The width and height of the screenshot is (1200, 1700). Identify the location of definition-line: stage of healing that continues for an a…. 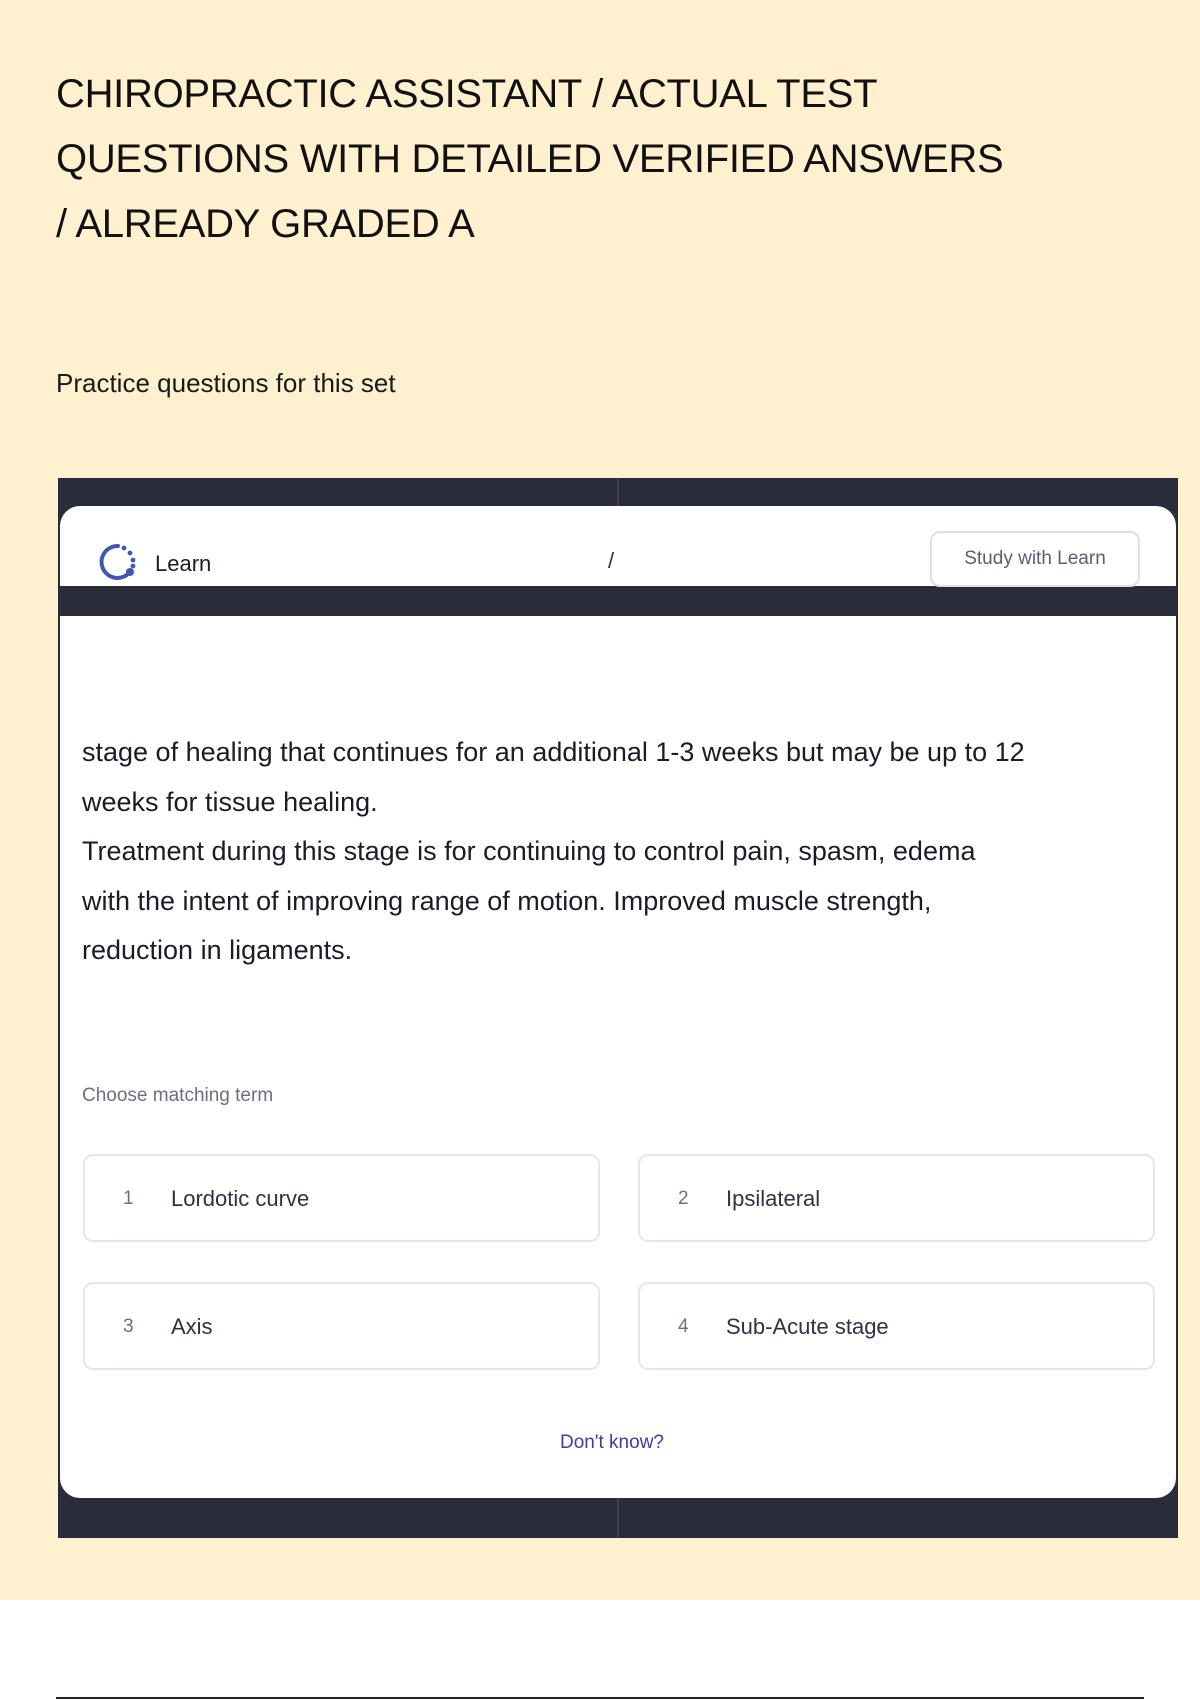
(553, 752).